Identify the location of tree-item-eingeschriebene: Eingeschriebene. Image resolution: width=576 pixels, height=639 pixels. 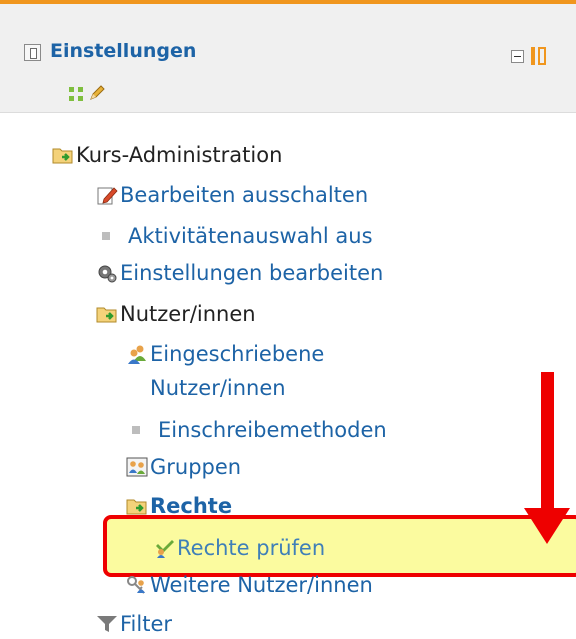
(225, 354).